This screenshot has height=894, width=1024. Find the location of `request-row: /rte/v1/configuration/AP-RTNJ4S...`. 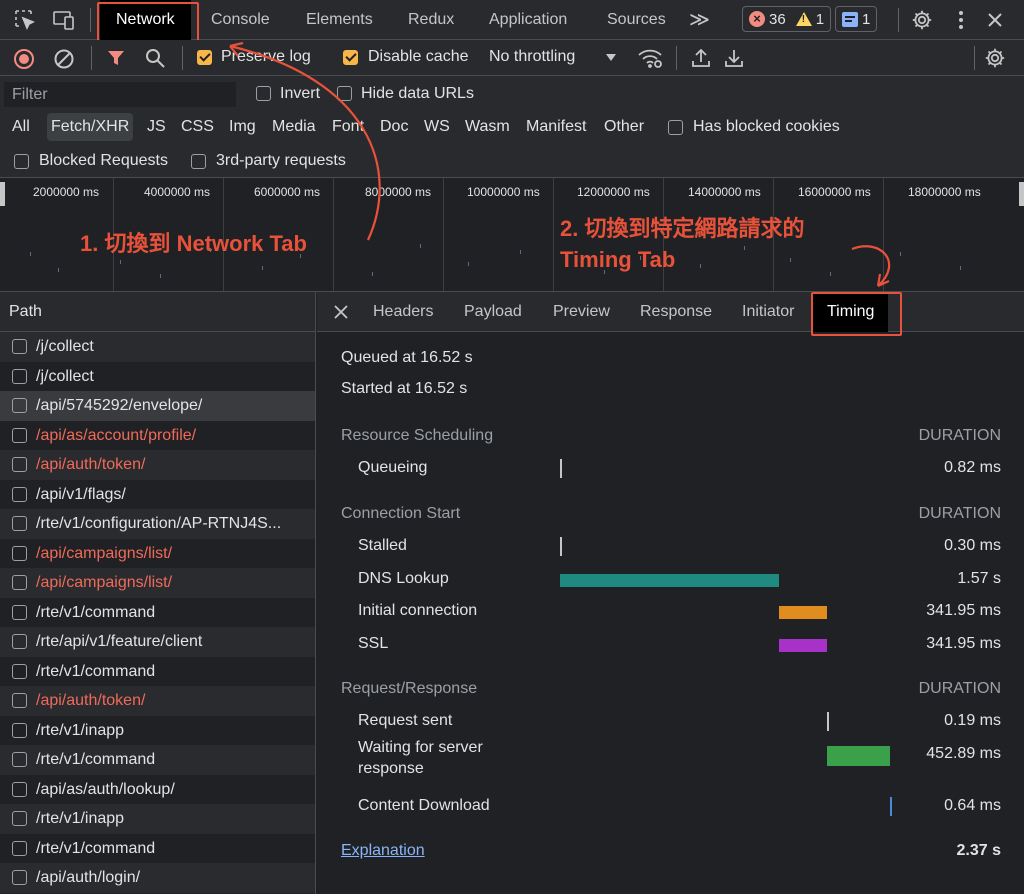

request-row: /rte/v1/configuration/AP-RTNJ4S... is located at coordinates (157, 524).